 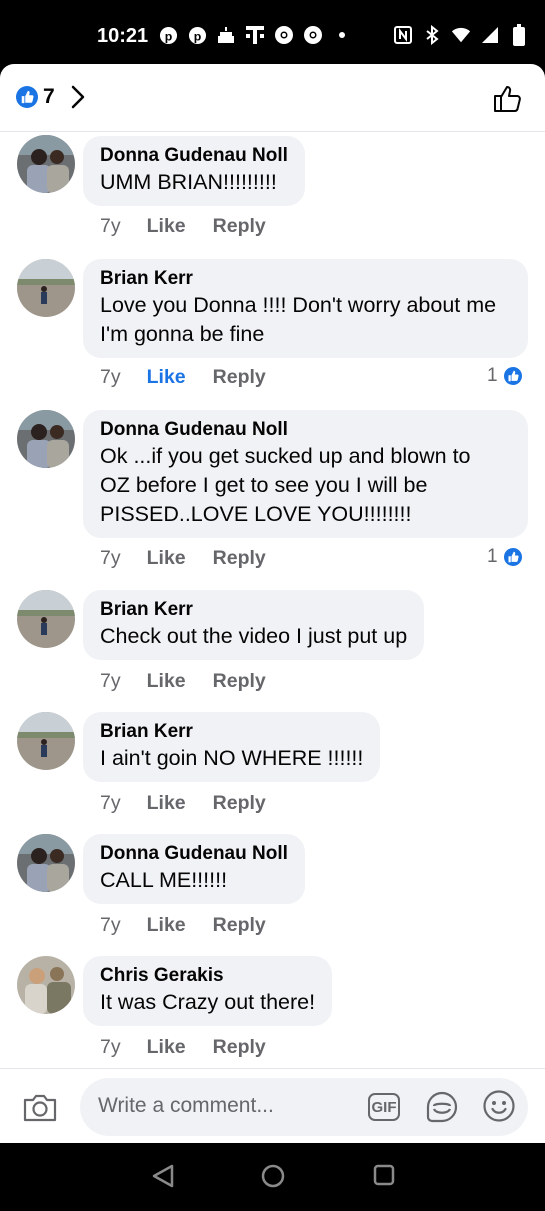 I want to click on wifi-icon, so click(x=461, y=35).